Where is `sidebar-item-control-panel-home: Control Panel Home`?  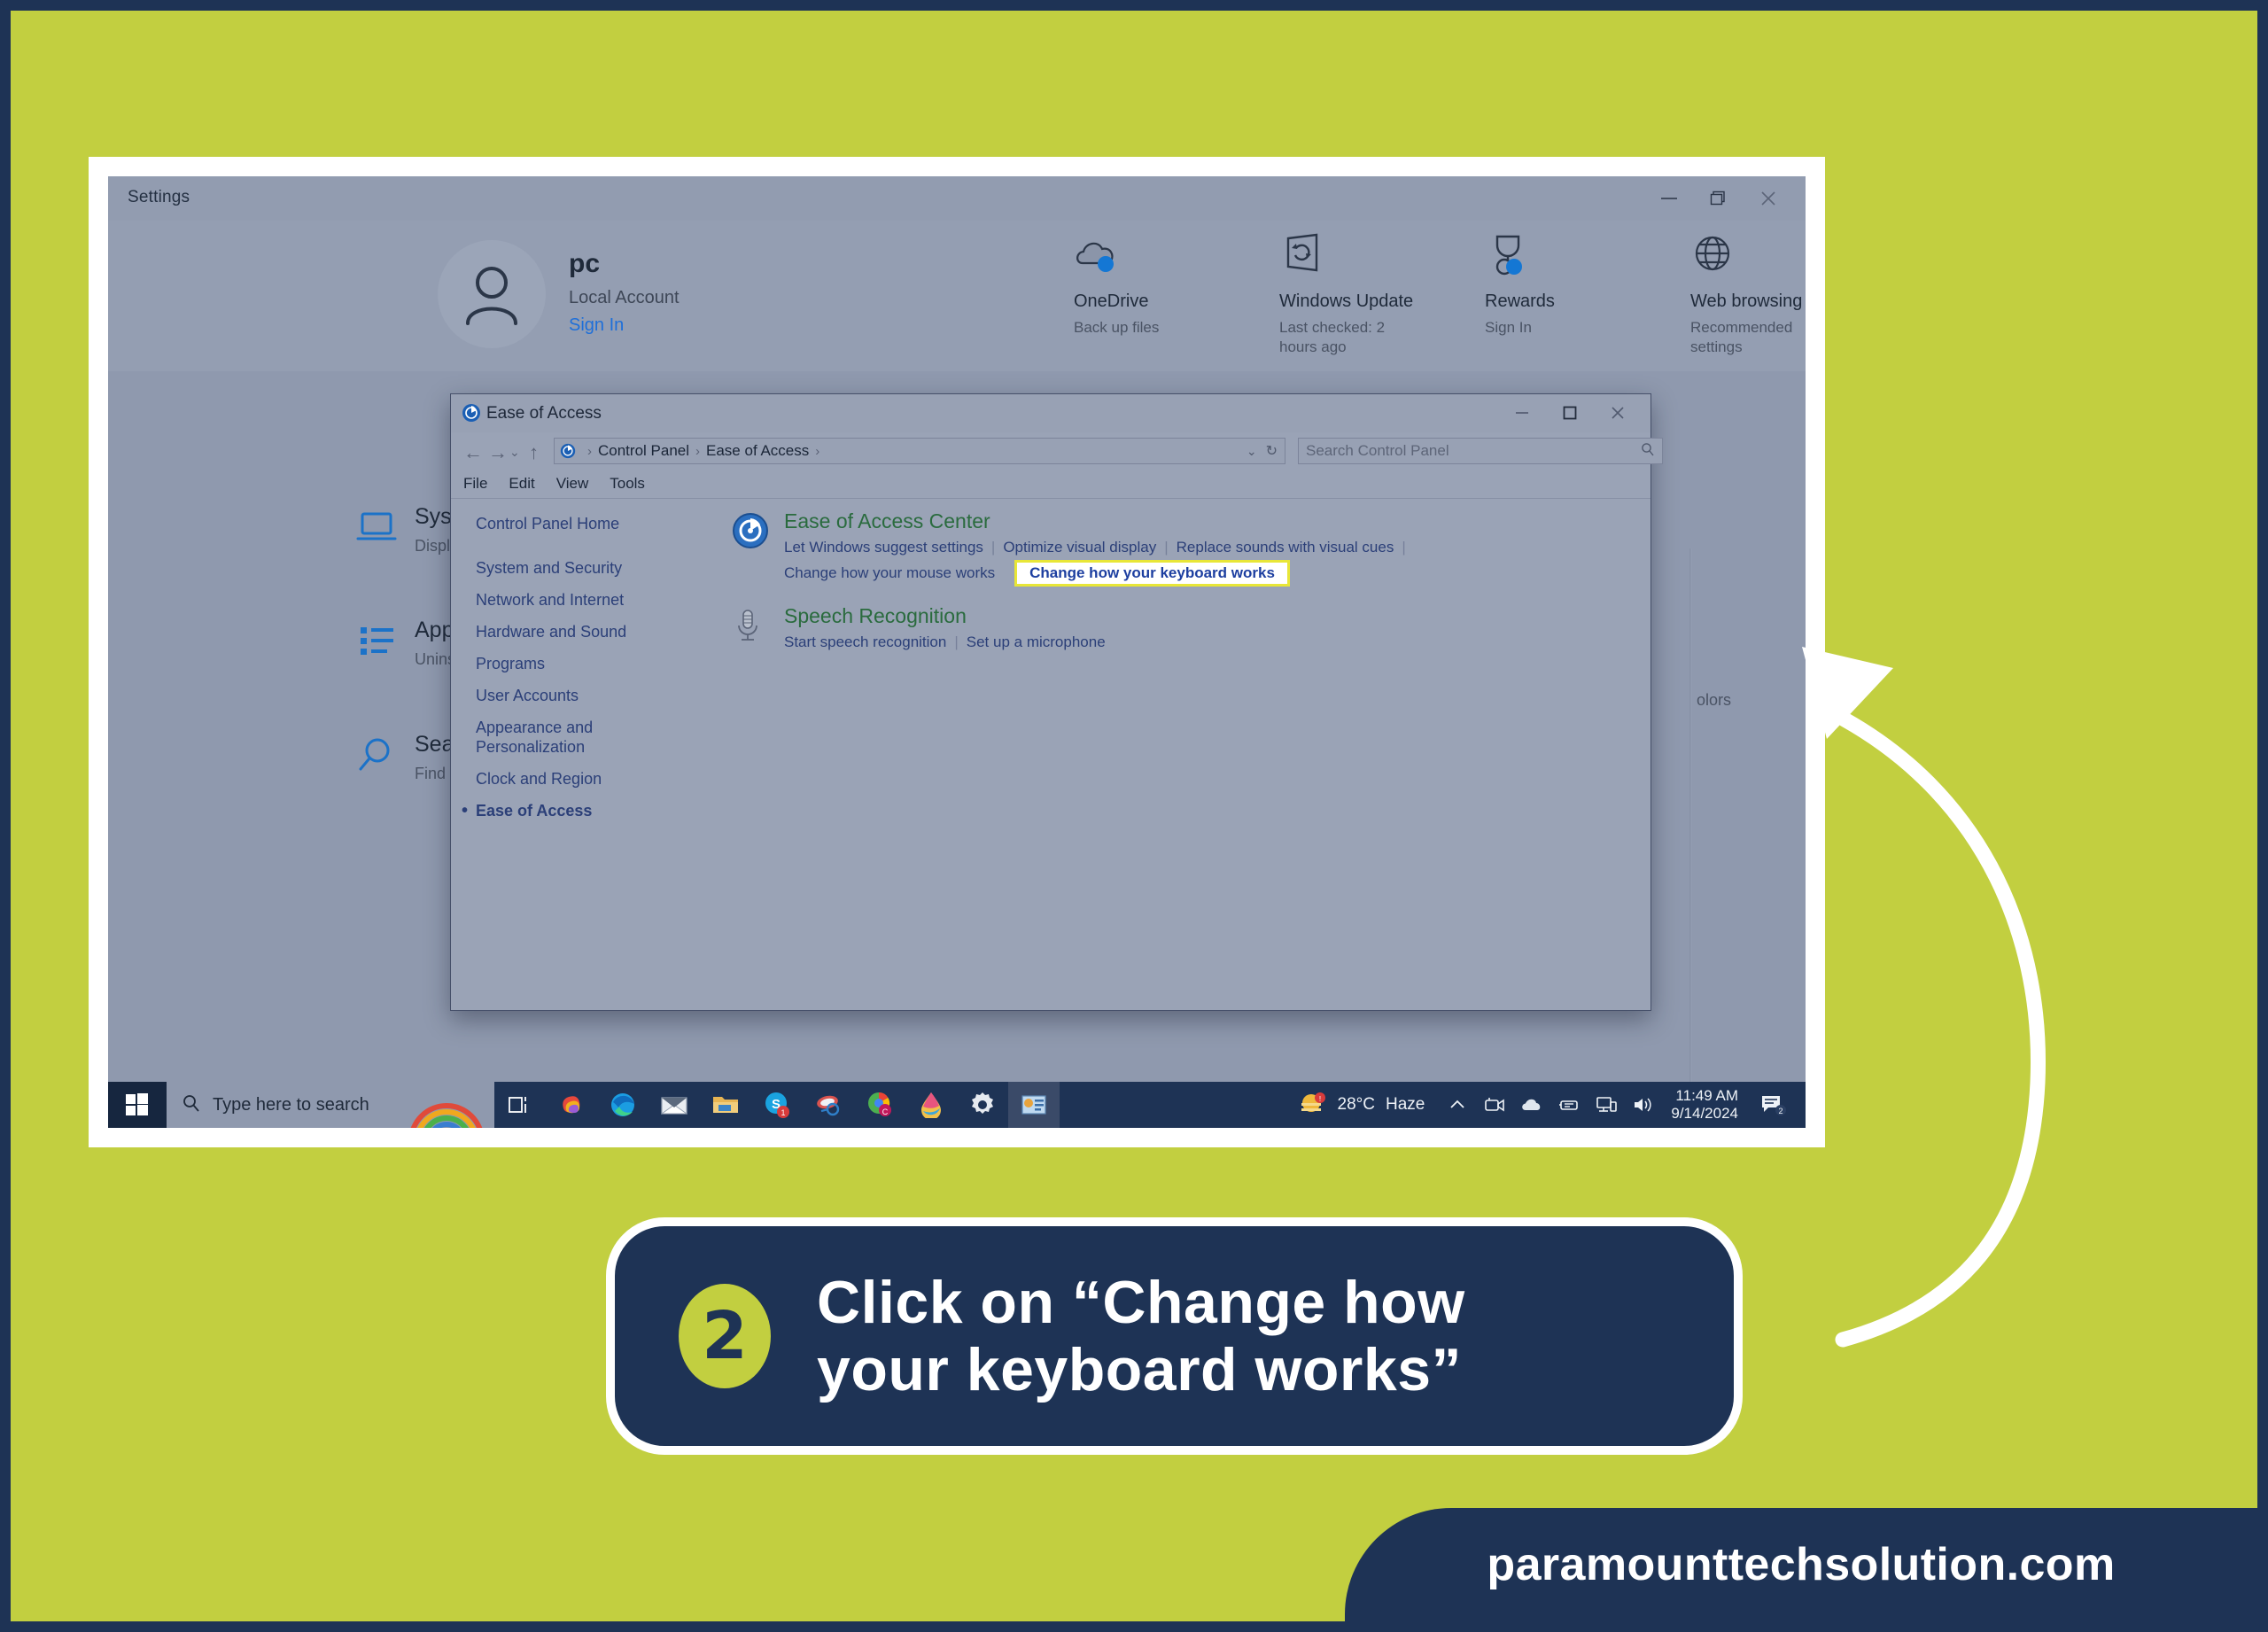
sidebar-item-control-panel-home: Control Panel Home is located at coordinates (591, 524).